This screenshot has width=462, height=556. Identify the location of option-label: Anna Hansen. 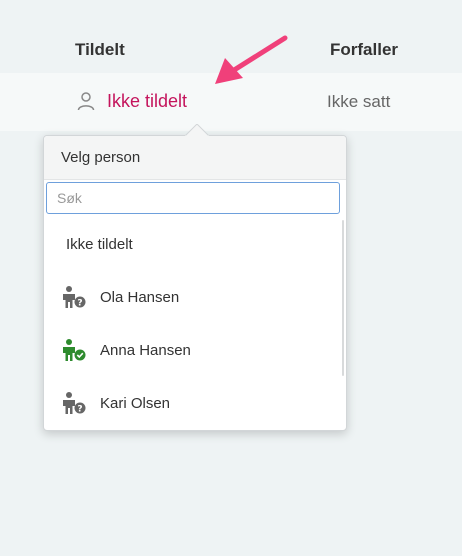
(145, 350).